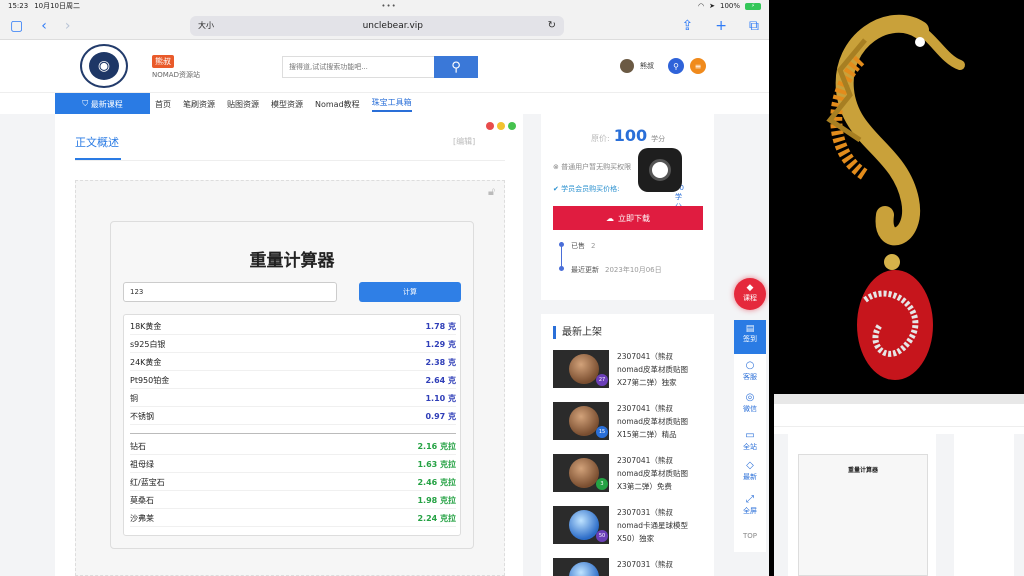 This screenshot has height=576, width=1024. I want to click on menu-circle-icon: ≡, so click(698, 66).